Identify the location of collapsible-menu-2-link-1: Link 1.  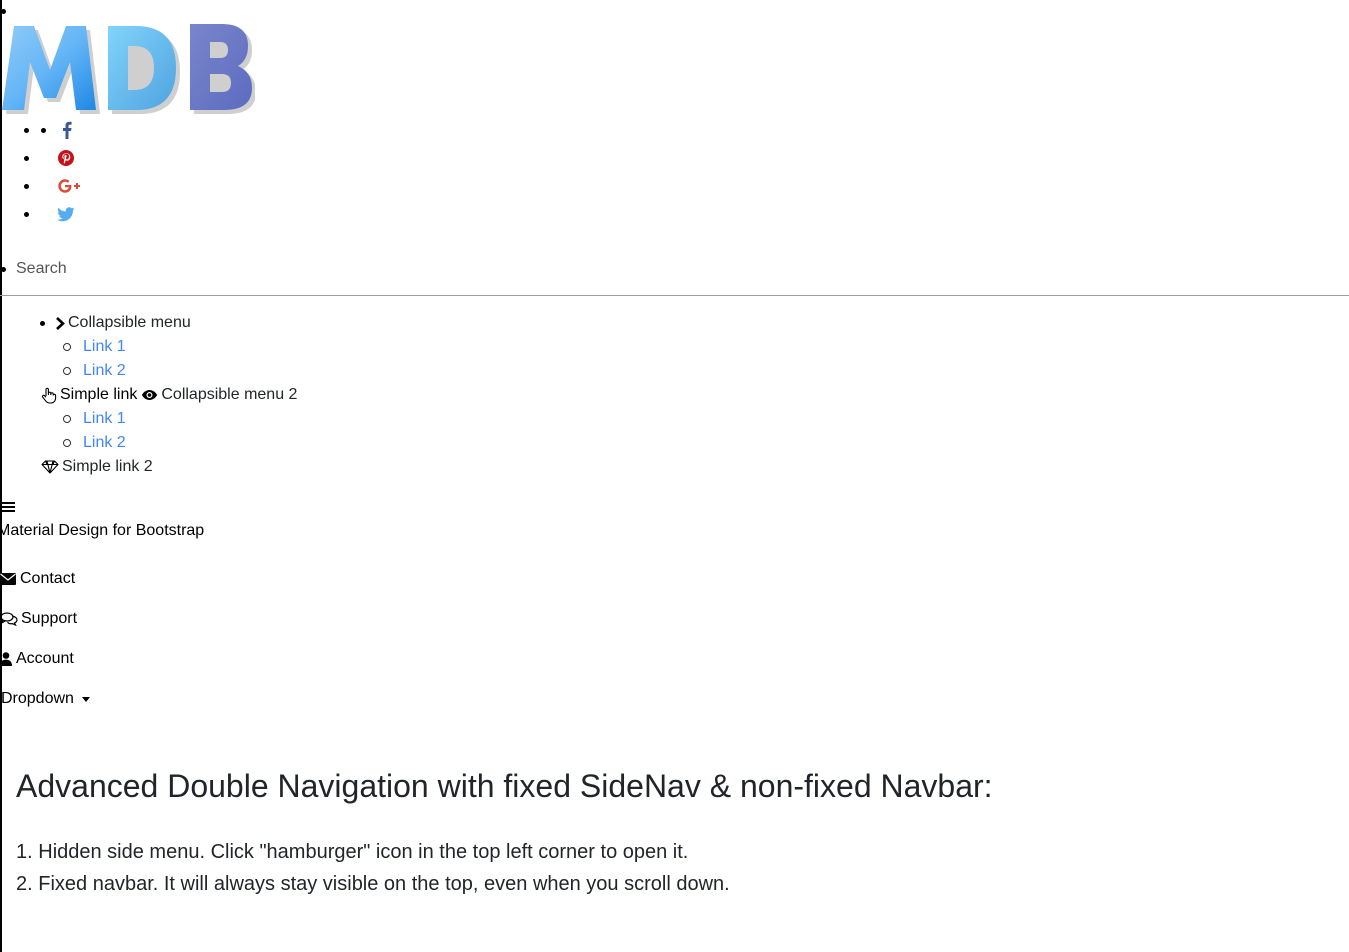
(94, 419).